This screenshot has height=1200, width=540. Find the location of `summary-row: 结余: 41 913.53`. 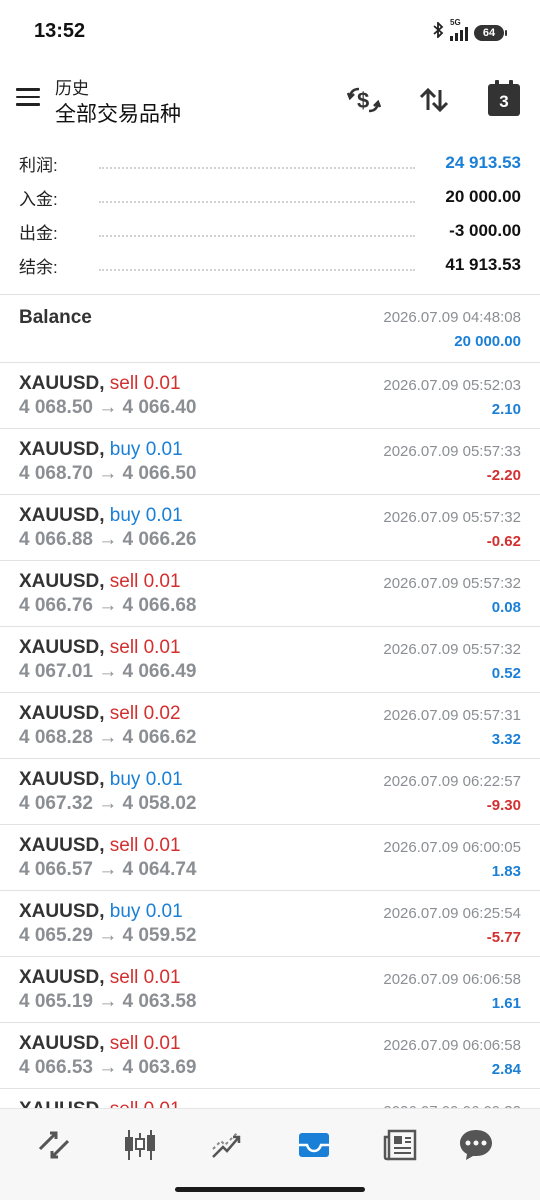

summary-row: 结余: 41 913.53 is located at coordinates (270, 265).